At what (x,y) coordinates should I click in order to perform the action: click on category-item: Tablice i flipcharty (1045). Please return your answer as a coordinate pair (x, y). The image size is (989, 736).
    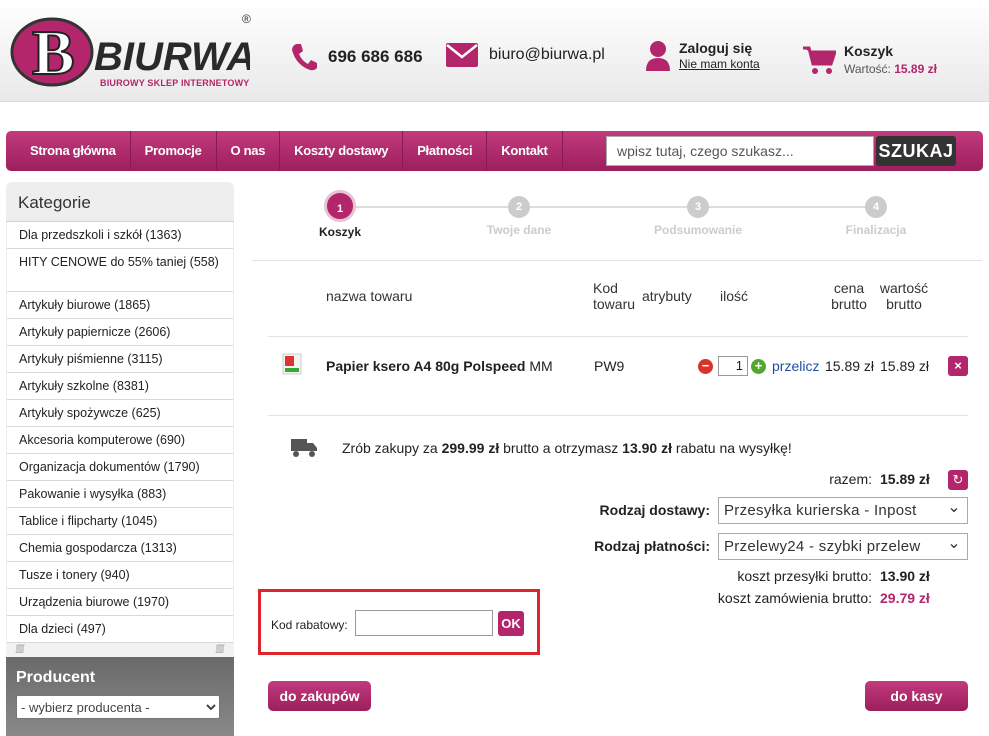
    Looking at the image, I should click on (120, 521).